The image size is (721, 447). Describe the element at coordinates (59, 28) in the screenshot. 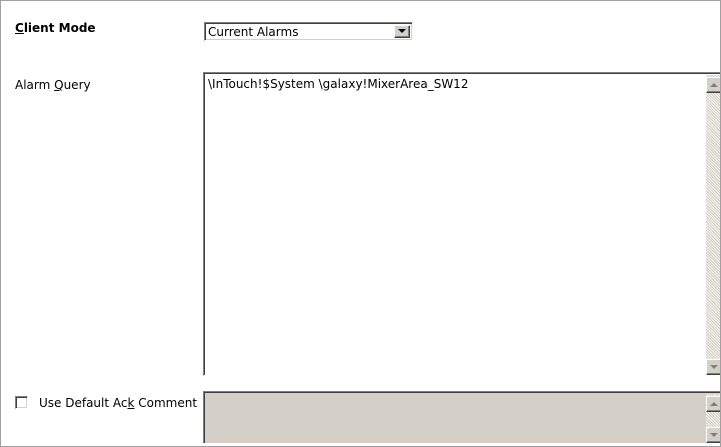

I see `client-mode-label-text: lient Mode` at that location.